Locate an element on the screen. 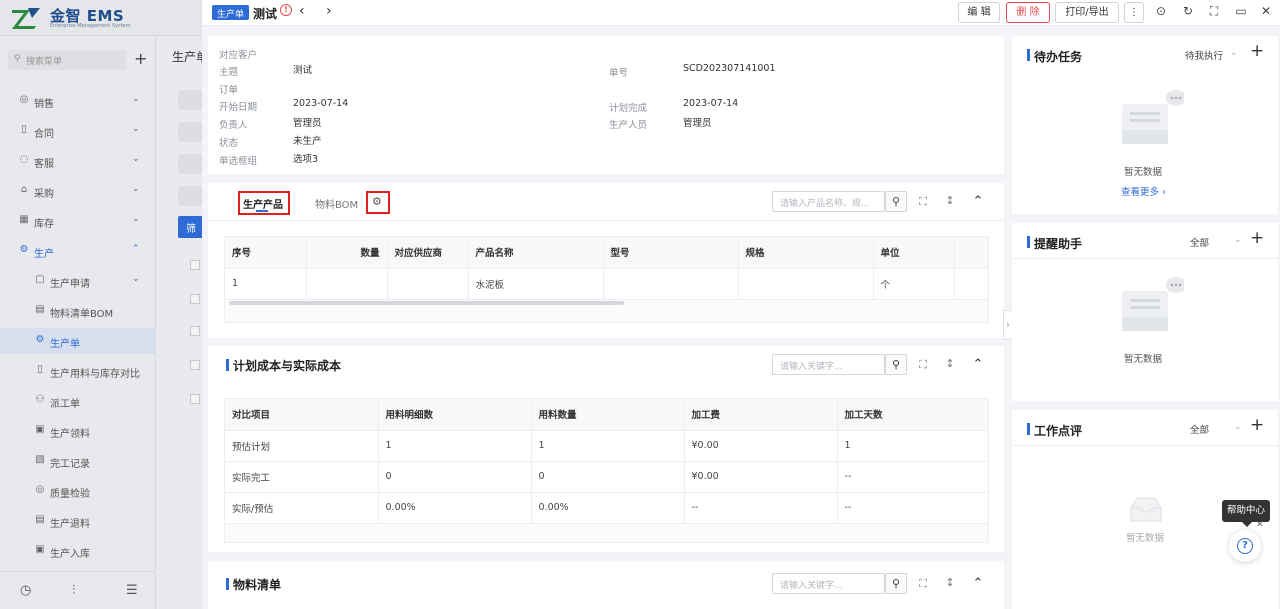  todo-filter-dropdown: 待我执行 is located at coordinates (1204, 55).